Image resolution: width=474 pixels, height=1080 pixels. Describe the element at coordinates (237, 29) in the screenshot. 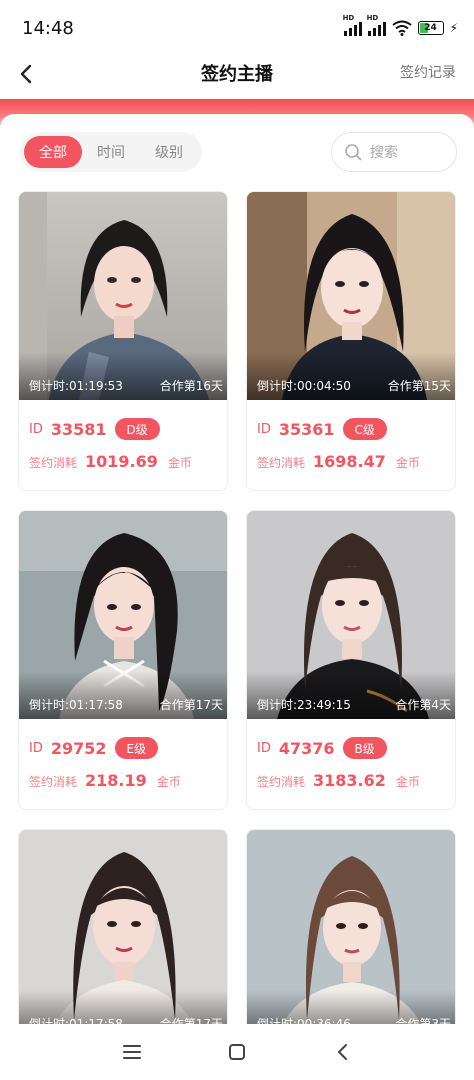

I see `status-bar: 14:48 HD HD 24 ⚡` at that location.